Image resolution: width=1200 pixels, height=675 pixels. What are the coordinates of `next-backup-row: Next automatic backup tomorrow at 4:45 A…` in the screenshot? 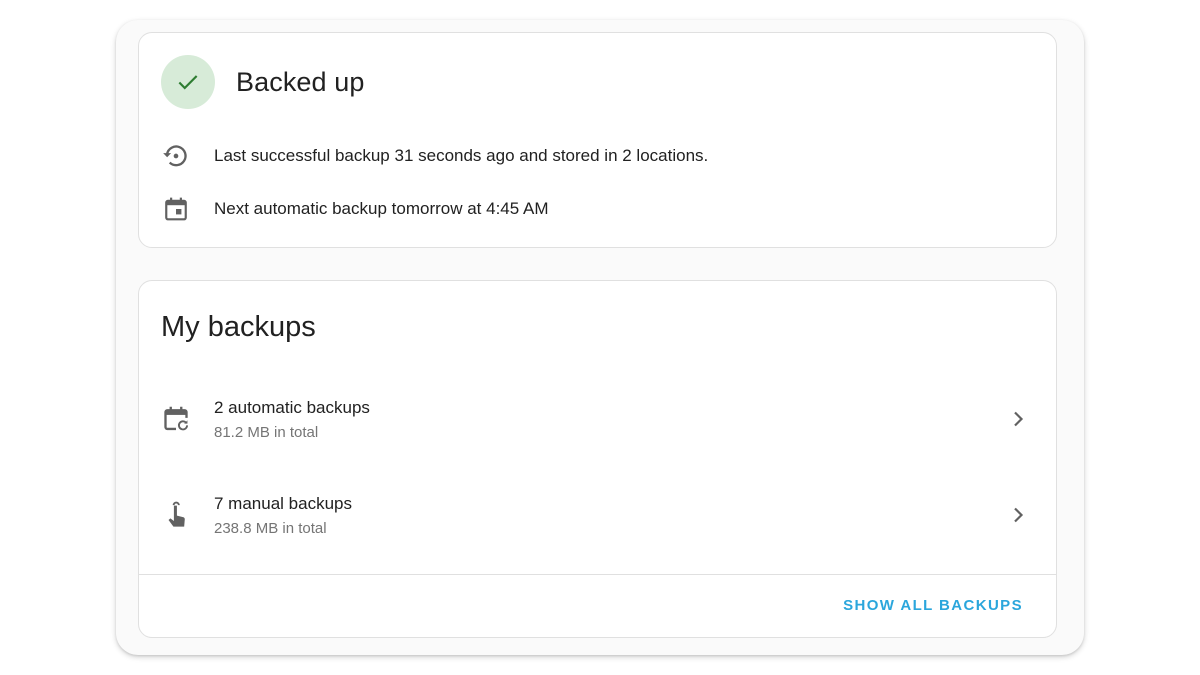 It's located at (355, 209).